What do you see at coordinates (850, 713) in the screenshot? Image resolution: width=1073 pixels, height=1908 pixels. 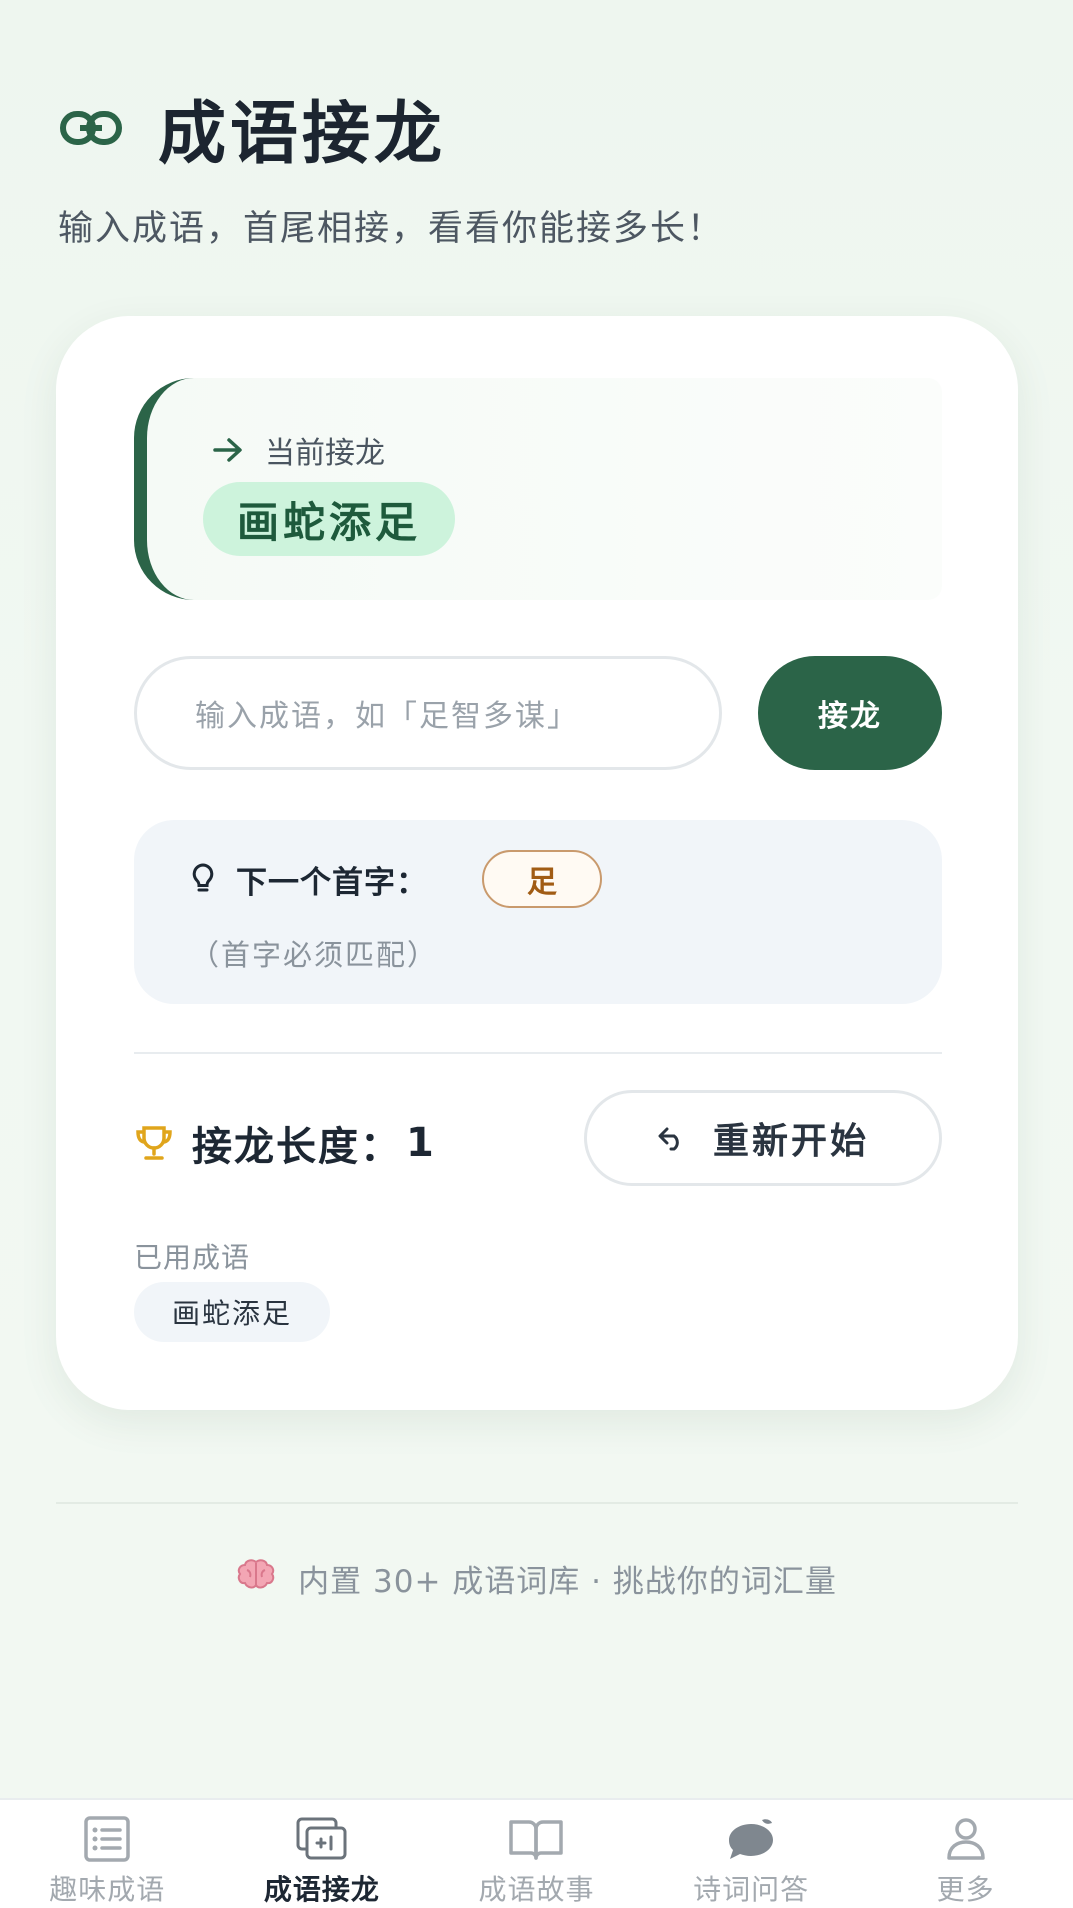 I see `submit-button: 接龙` at bounding box center [850, 713].